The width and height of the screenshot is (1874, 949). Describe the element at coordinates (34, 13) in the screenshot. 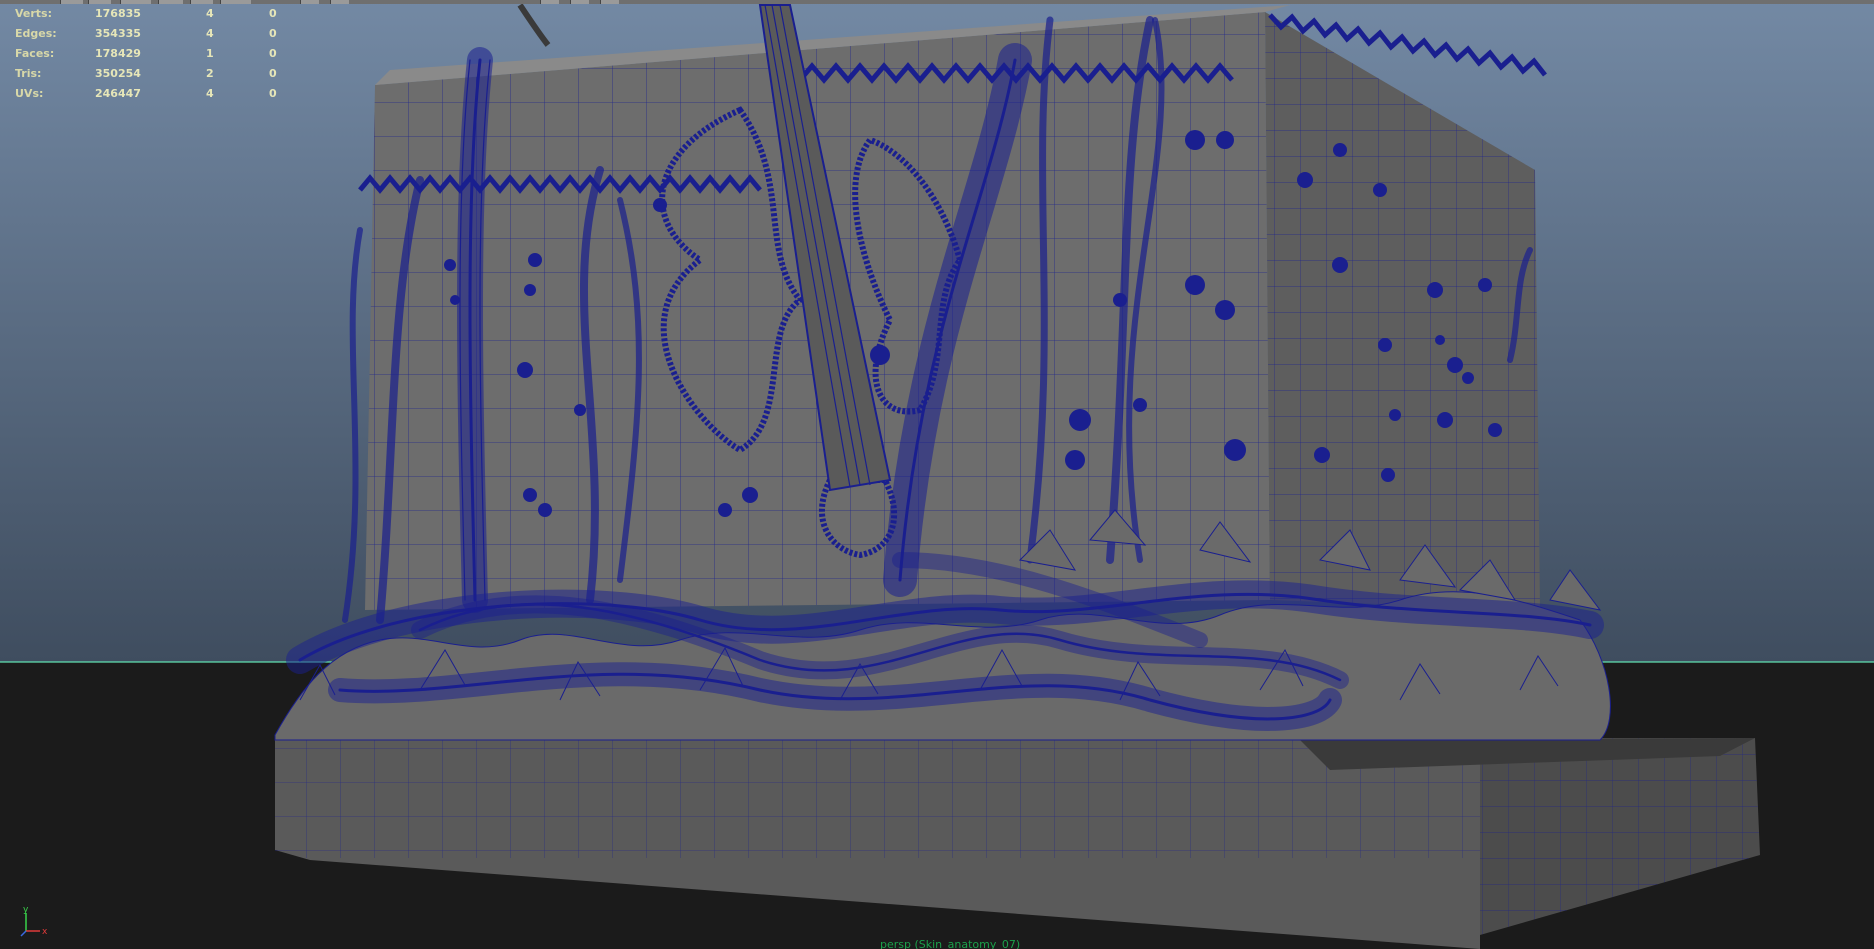

I see `hud-label: Verts:` at that location.